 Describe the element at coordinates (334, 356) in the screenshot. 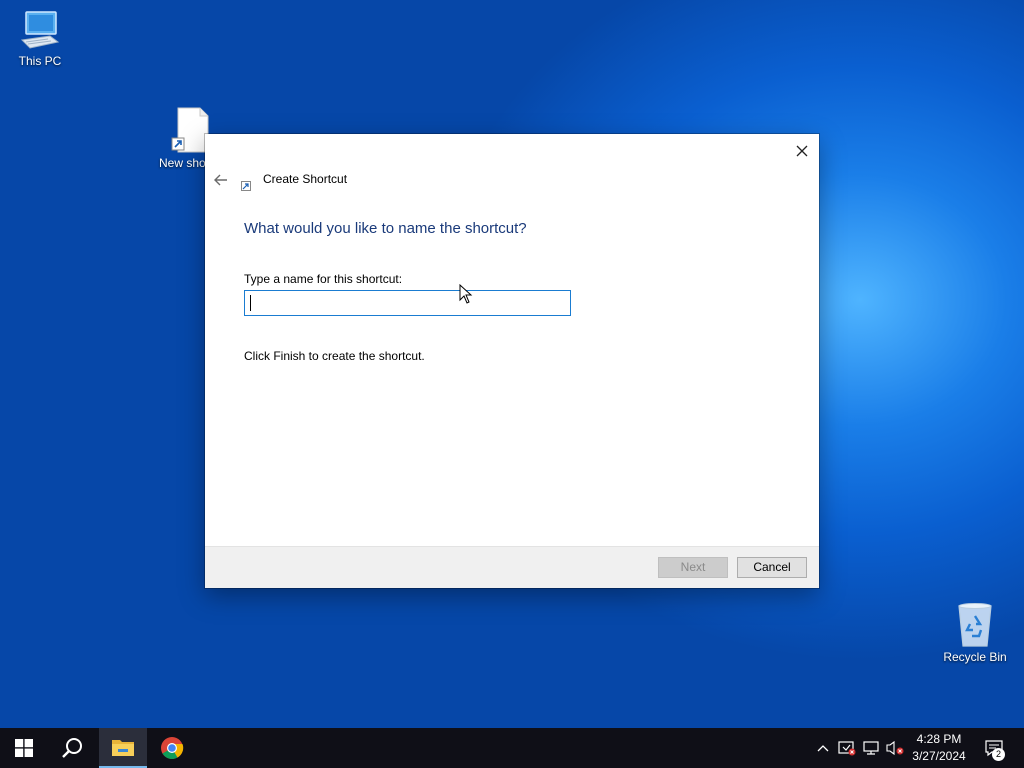

I see `finish-instruction: Click Finish to create the shortcut.` at that location.